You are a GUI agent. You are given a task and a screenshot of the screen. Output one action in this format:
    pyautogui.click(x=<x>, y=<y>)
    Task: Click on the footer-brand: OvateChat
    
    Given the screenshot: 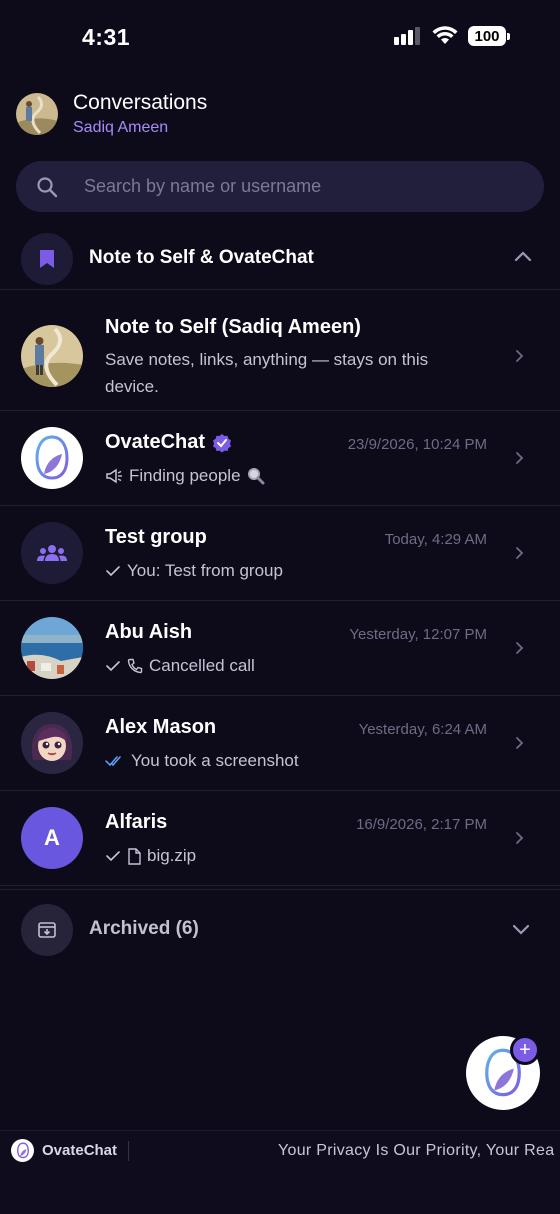 What is the action you would take?
    pyautogui.click(x=80, y=1150)
    